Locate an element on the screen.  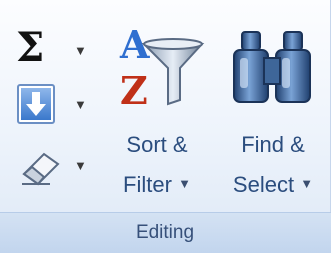
autosum-button: Σ ▼ is located at coordinates (53, 49).